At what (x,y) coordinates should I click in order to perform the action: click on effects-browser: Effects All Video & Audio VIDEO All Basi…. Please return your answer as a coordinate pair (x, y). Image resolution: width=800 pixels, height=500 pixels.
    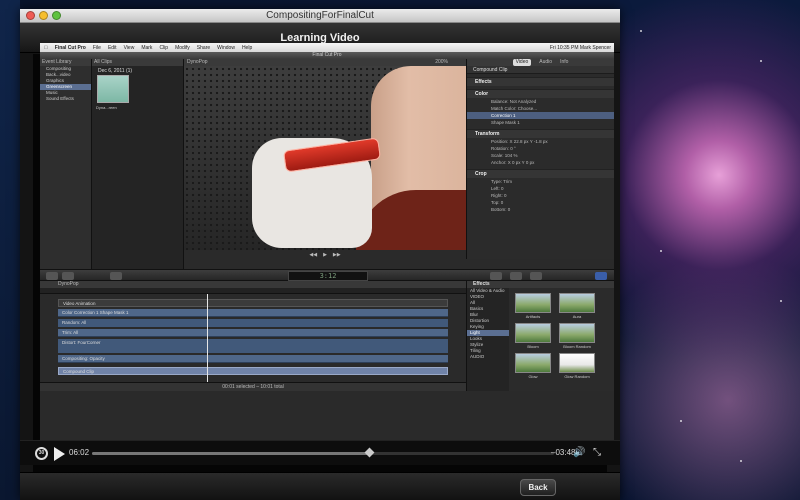
    Looking at the image, I should click on (540, 336).